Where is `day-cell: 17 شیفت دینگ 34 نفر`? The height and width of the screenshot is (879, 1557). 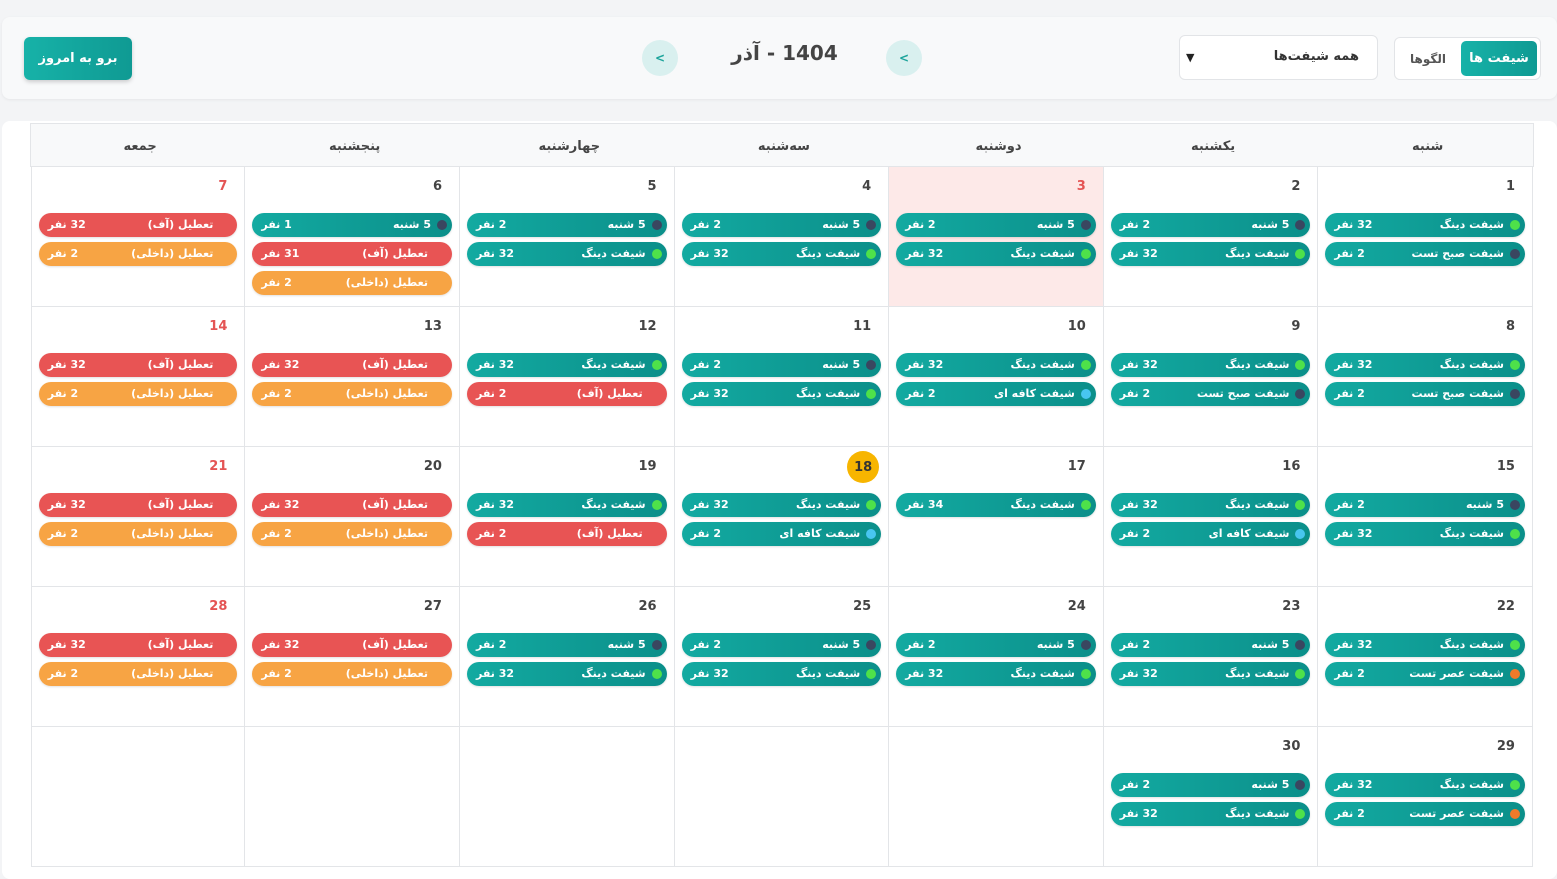 day-cell: 17 شیفت دینگ 34 نفر is located at coordinates (996, 517).